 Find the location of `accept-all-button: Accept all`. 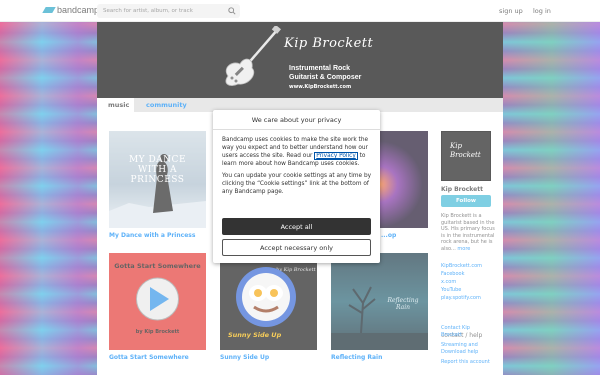

accept-all-button: Accept all is located at coordinates (296, 226).